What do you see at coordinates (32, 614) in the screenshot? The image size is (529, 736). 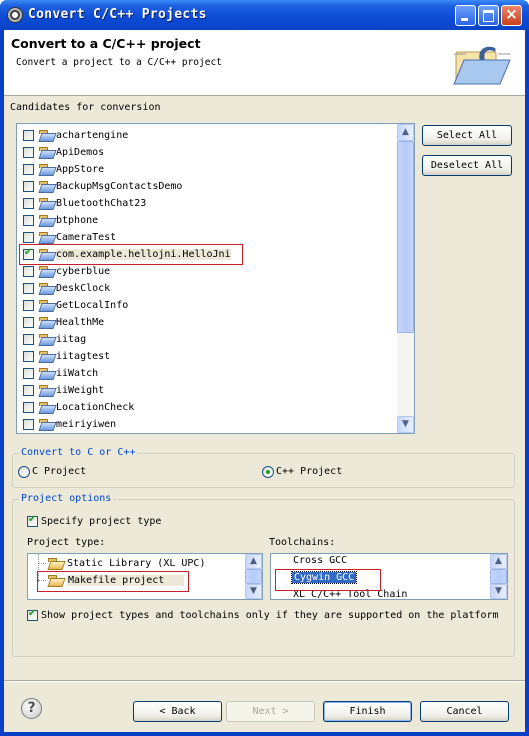 I see `show-supported-checkbox` at bounding box center [32, 614].